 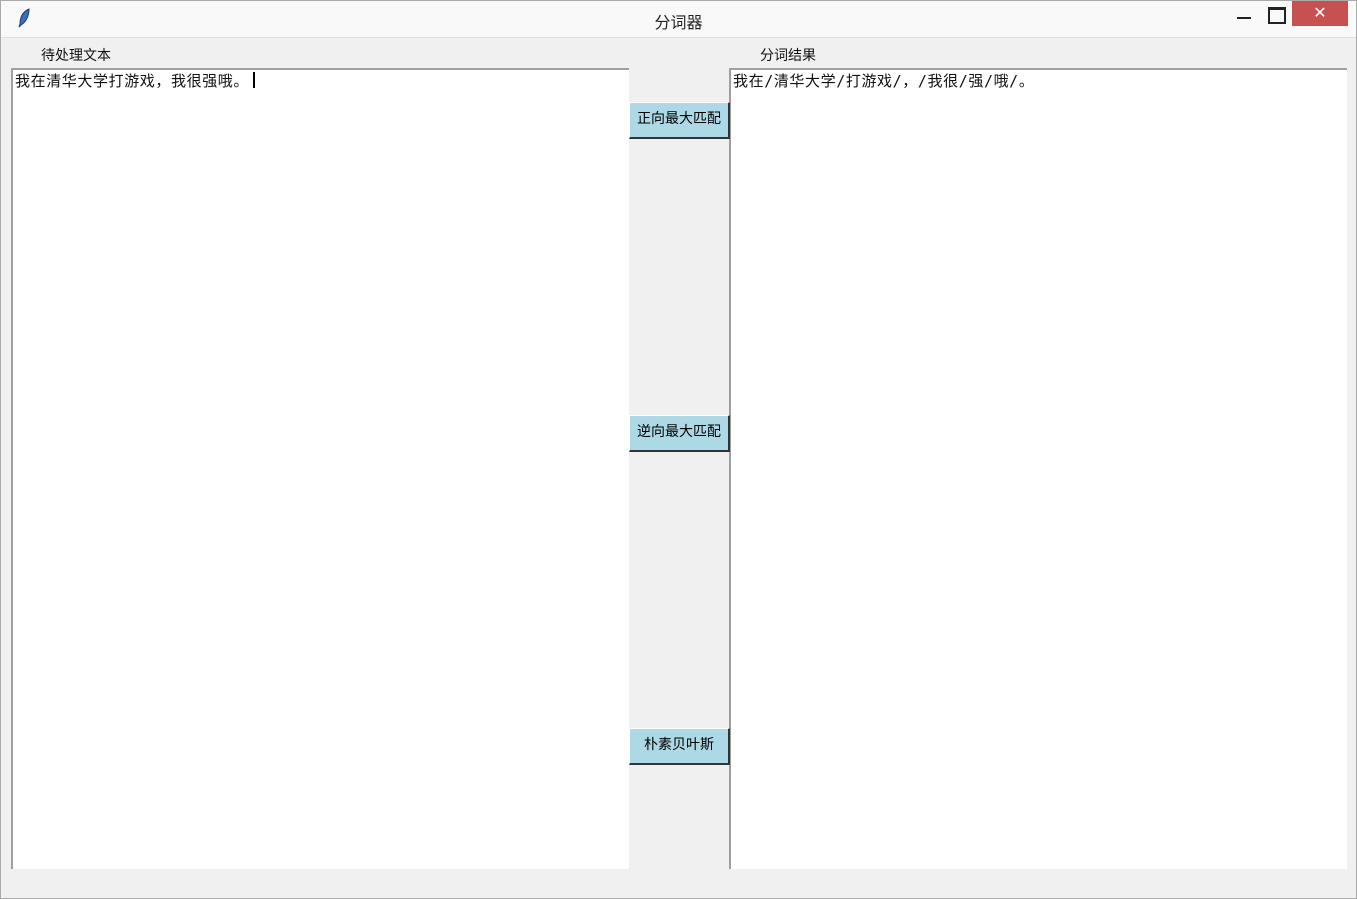 What do you see at coordinates (76, 56) in the screenshot?
I see `input-label: 待处理文本` at bounding box center [76, 56].